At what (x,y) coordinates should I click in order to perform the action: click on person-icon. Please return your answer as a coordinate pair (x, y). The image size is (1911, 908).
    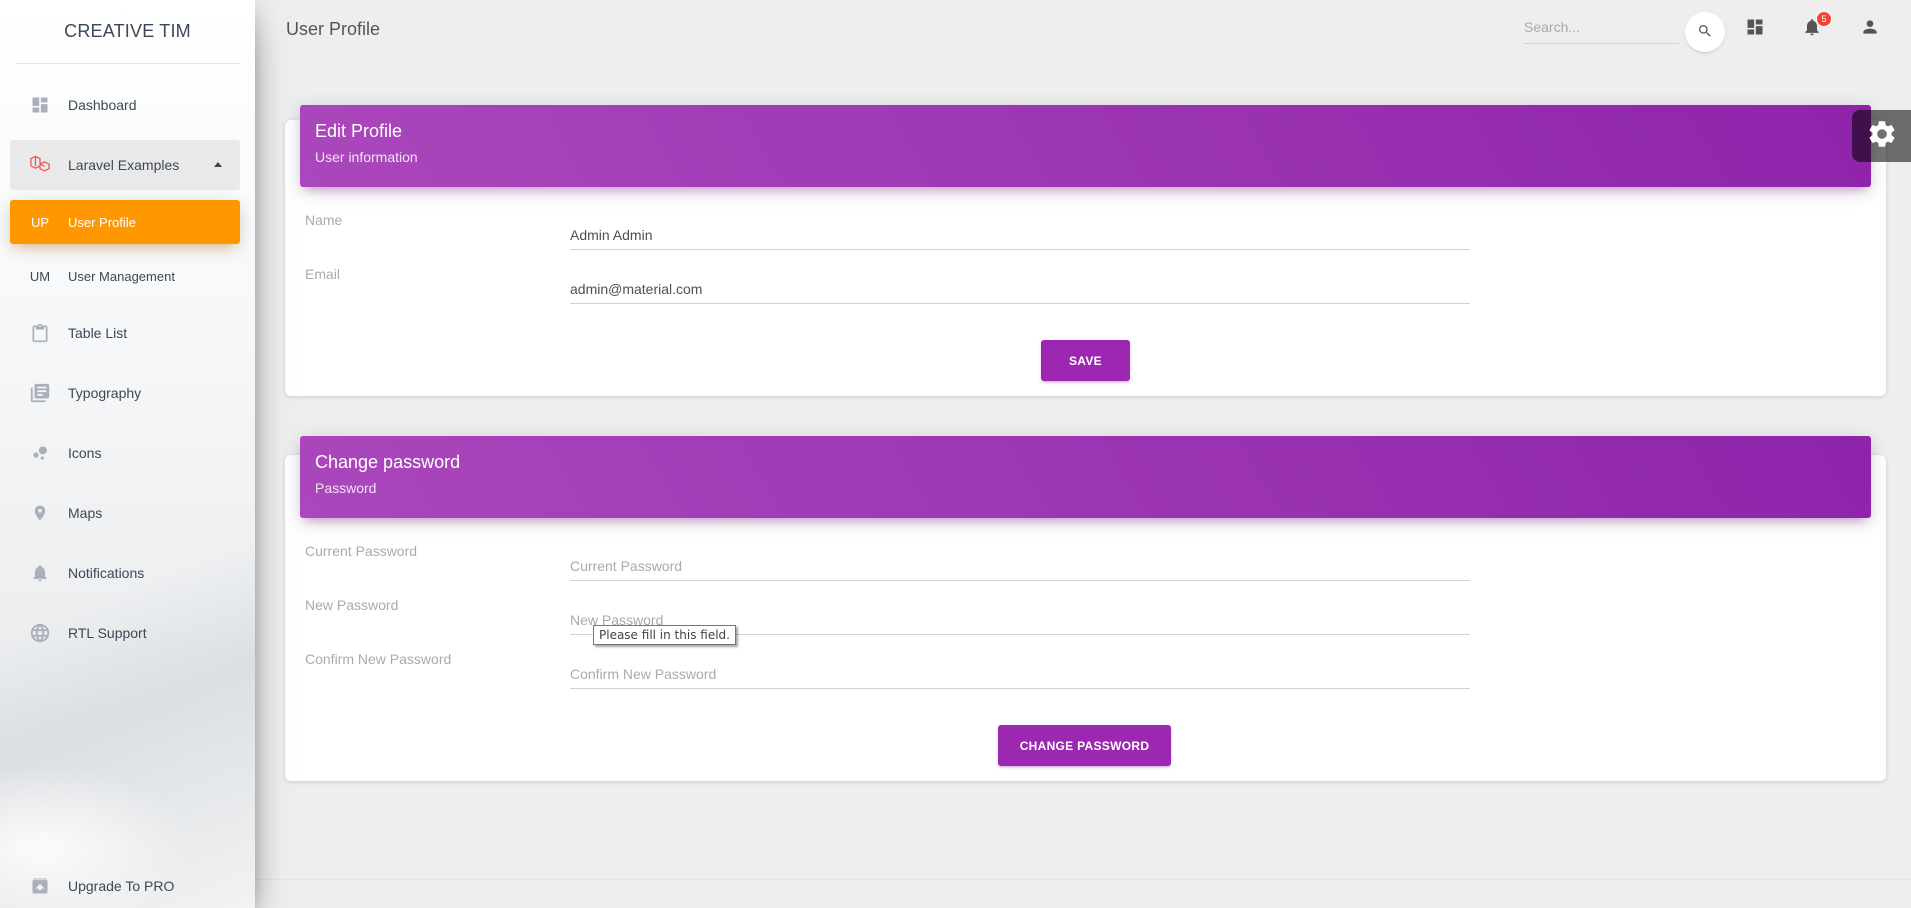
    Looking at the image, I should click on (1870, 29).